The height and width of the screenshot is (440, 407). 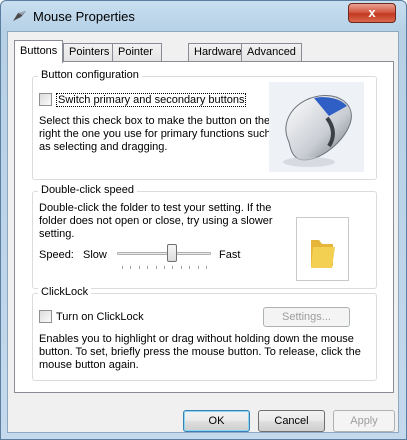 What do you see at coordinates (89, 365) in the screenshot?
I see `clicklock-desc-line-3: mouse button again.` at bounding box center [89, 365].